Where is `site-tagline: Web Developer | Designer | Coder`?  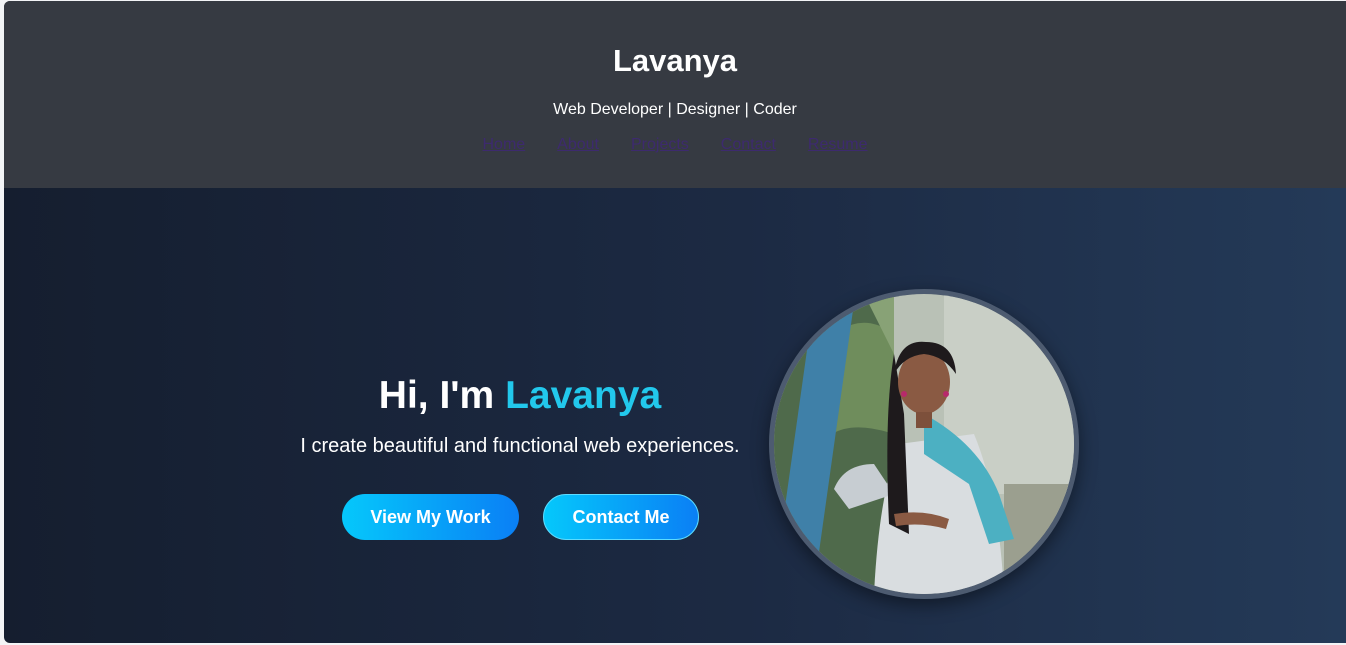
site-tagline: Web Developer | Designer | Coder is located at coordinates (675, 109).